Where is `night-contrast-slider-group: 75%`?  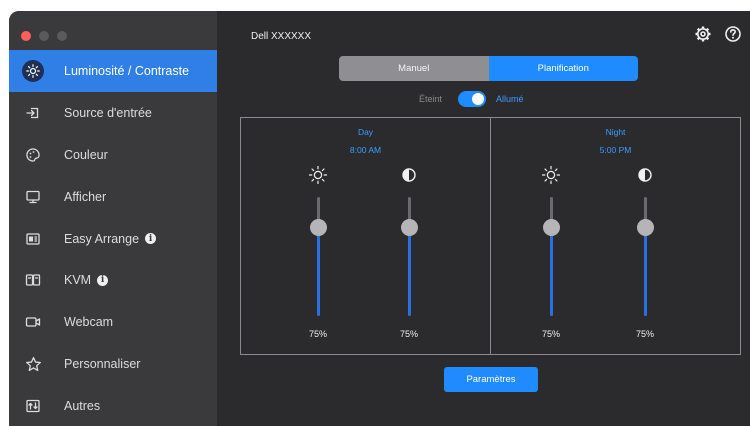 night-contrast-slider-group: 75% is located at coordinates (645, 252).